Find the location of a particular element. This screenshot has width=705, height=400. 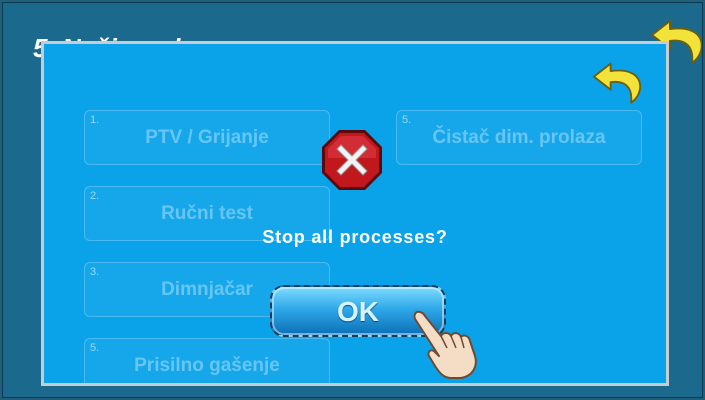

menu-tile-ptv: 1. PTV / Grijanje is located at coordinates (207, 137).